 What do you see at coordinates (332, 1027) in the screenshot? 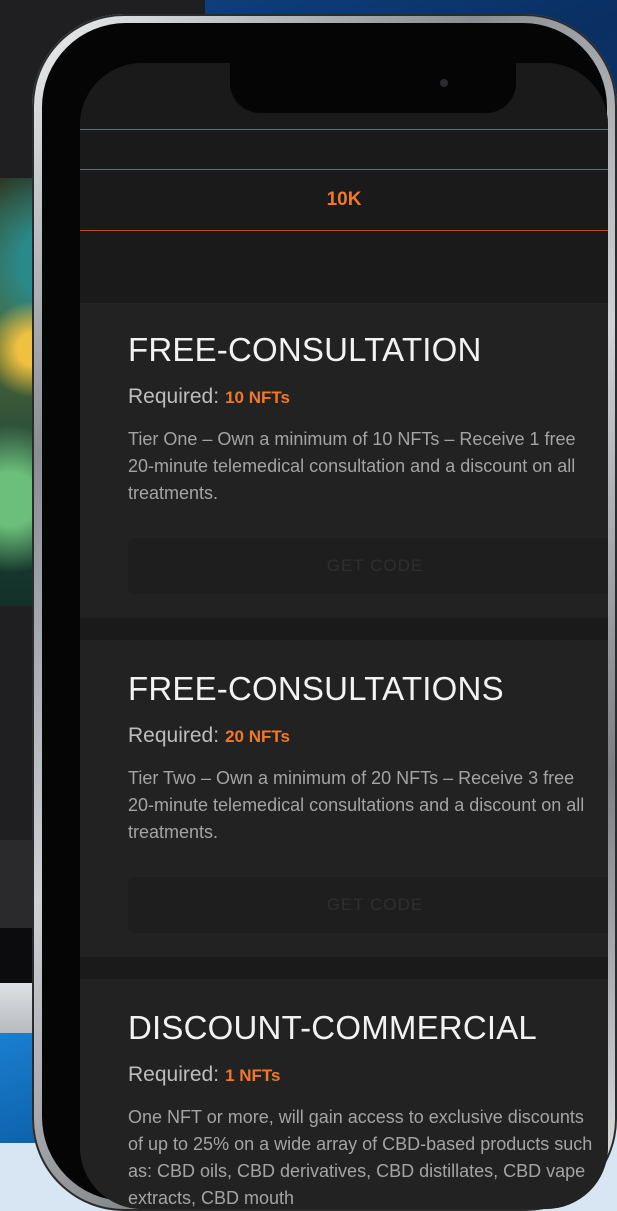
I see `card-title: DISCOUNT-COMMERCIAL` at bounding box center [332, 1027].